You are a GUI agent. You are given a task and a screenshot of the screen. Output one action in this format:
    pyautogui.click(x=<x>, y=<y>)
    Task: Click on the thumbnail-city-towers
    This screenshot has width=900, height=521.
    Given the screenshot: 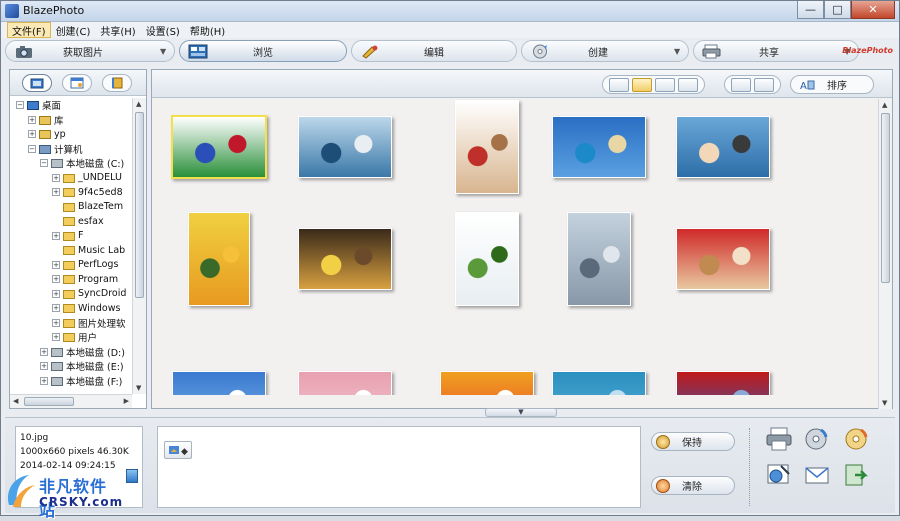 What is the action you would take?
    pyautogui.click(x=599, y=259)
    